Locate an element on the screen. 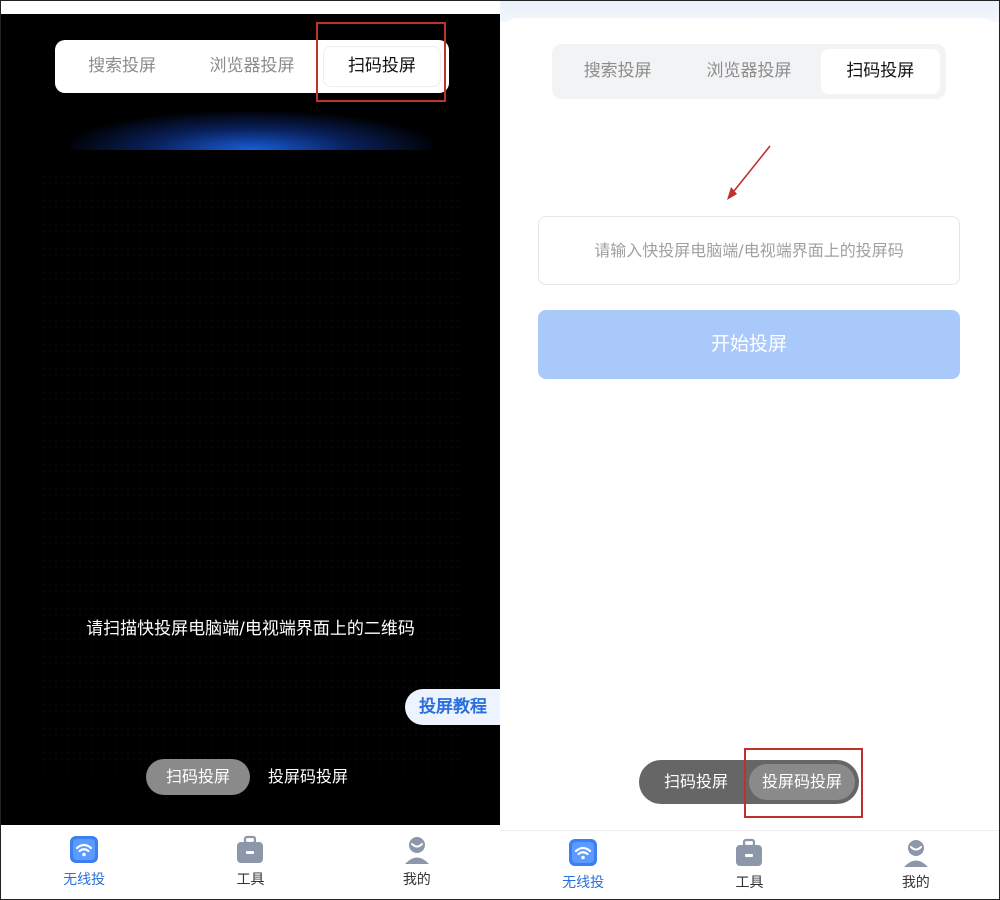 Image resolution: width=1000 pixels, height=900 pixels. bottom-nav-right: 无线投 工具 我的 is located at coordinates (749, 864).